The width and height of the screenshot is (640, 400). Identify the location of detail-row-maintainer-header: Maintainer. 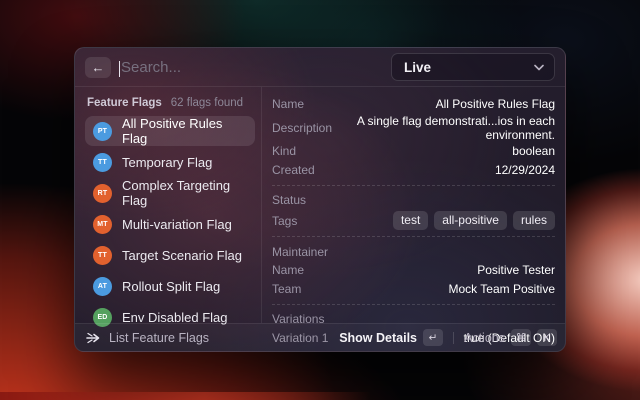
(413, 252).